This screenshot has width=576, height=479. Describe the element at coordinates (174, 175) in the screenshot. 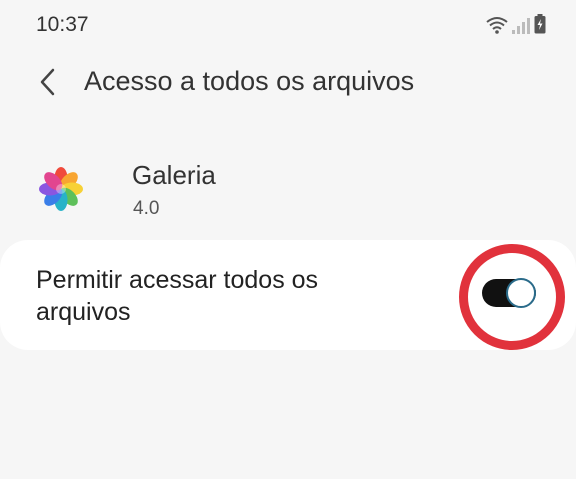

I see `app-name: Galeria` at that location.